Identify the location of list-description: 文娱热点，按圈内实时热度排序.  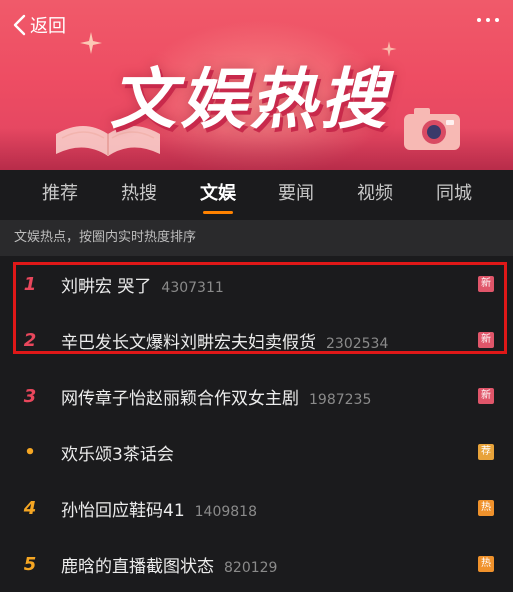
(256, 238).